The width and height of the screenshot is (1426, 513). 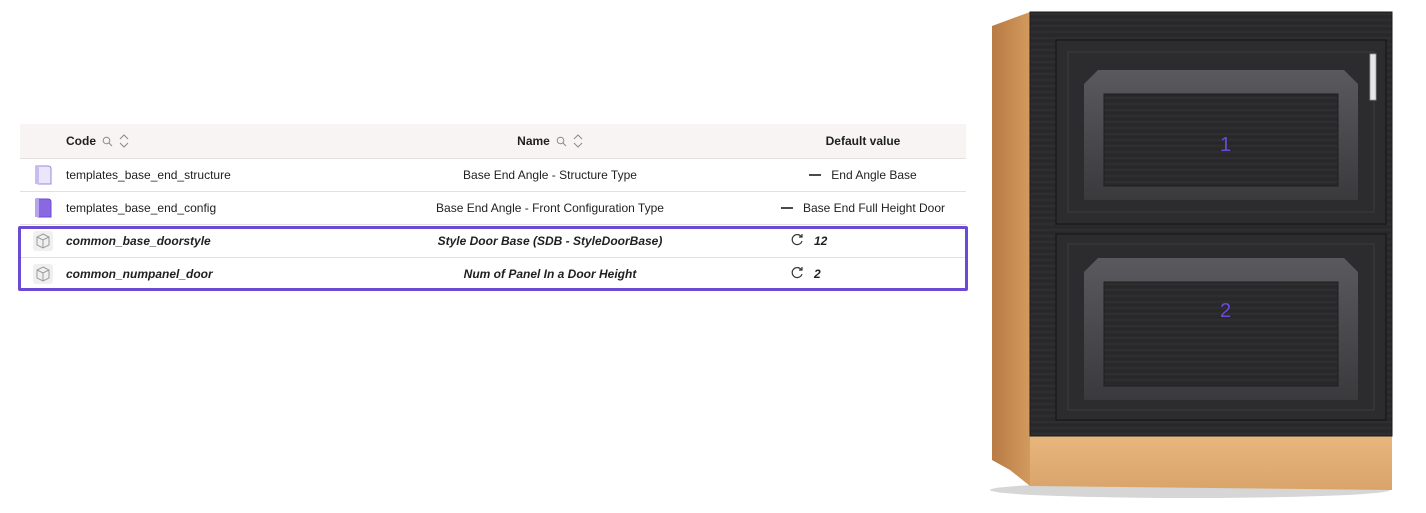 I want to click on row-default-value: 12, so click(x=821, y=241).